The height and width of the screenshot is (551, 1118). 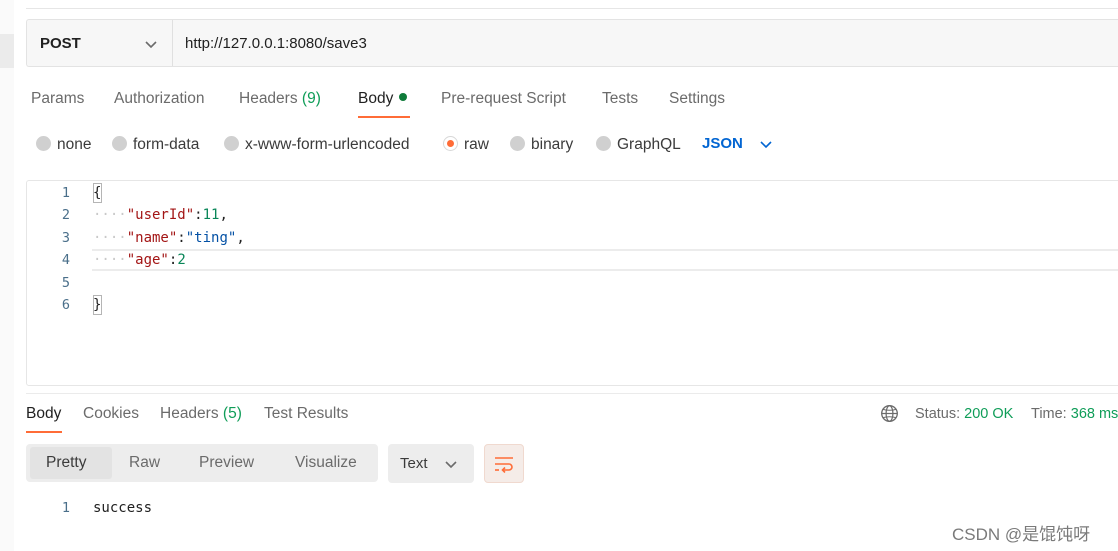 I want to click on time-label: Time:, so click(x=1049, y=414).